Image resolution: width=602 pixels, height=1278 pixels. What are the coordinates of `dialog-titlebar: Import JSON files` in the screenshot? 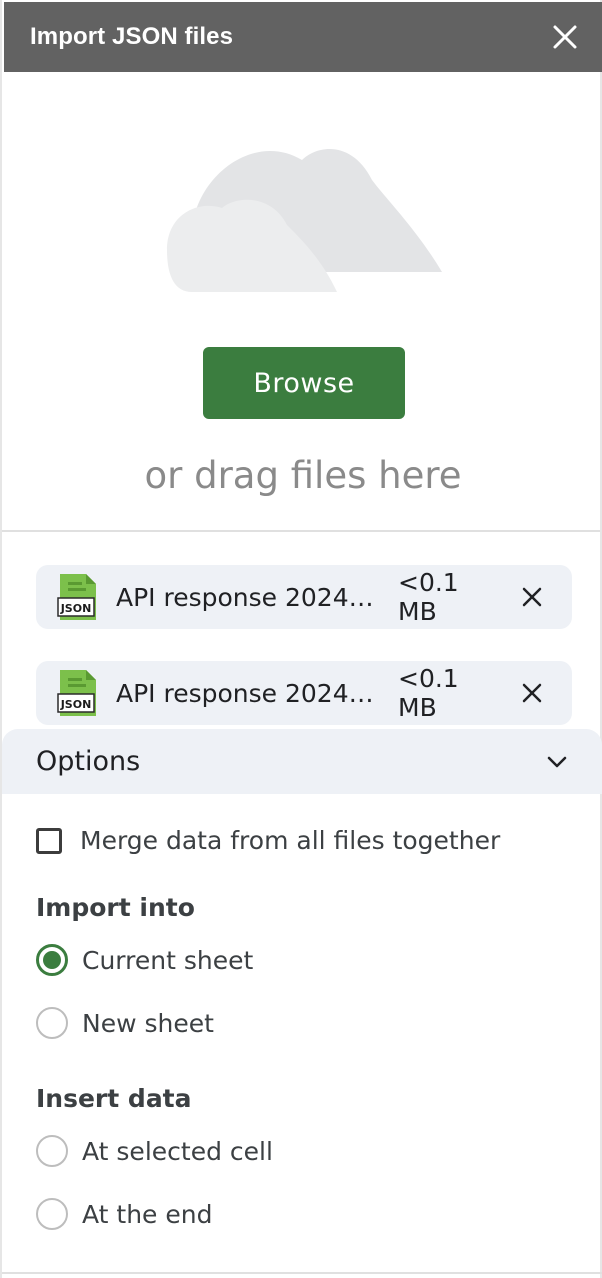 It's located at (303, 37).